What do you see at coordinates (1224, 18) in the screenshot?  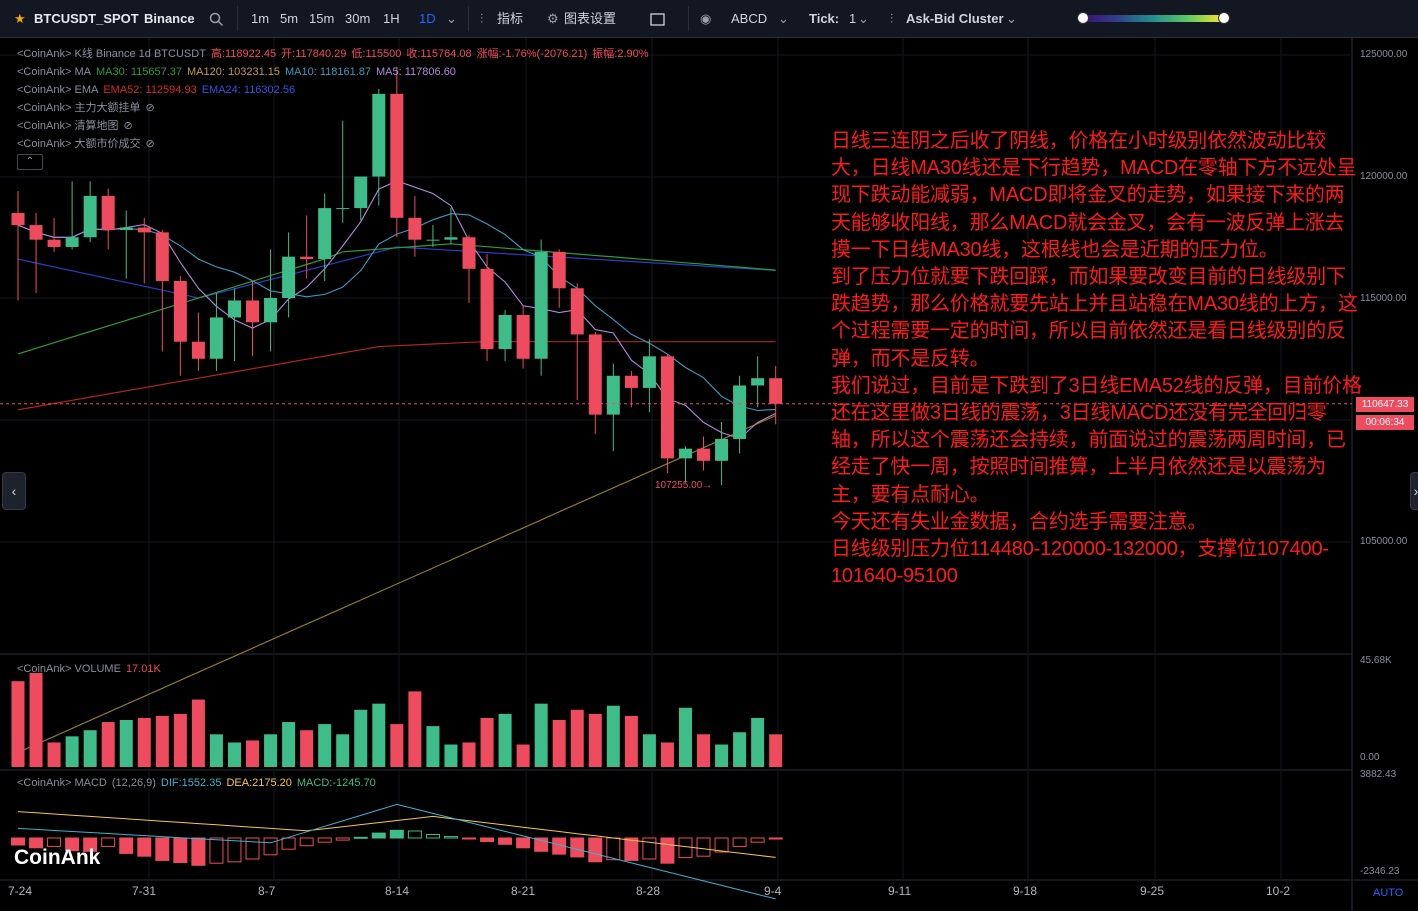 I see `slider-handle-right` at bounding box center [1224, 18].